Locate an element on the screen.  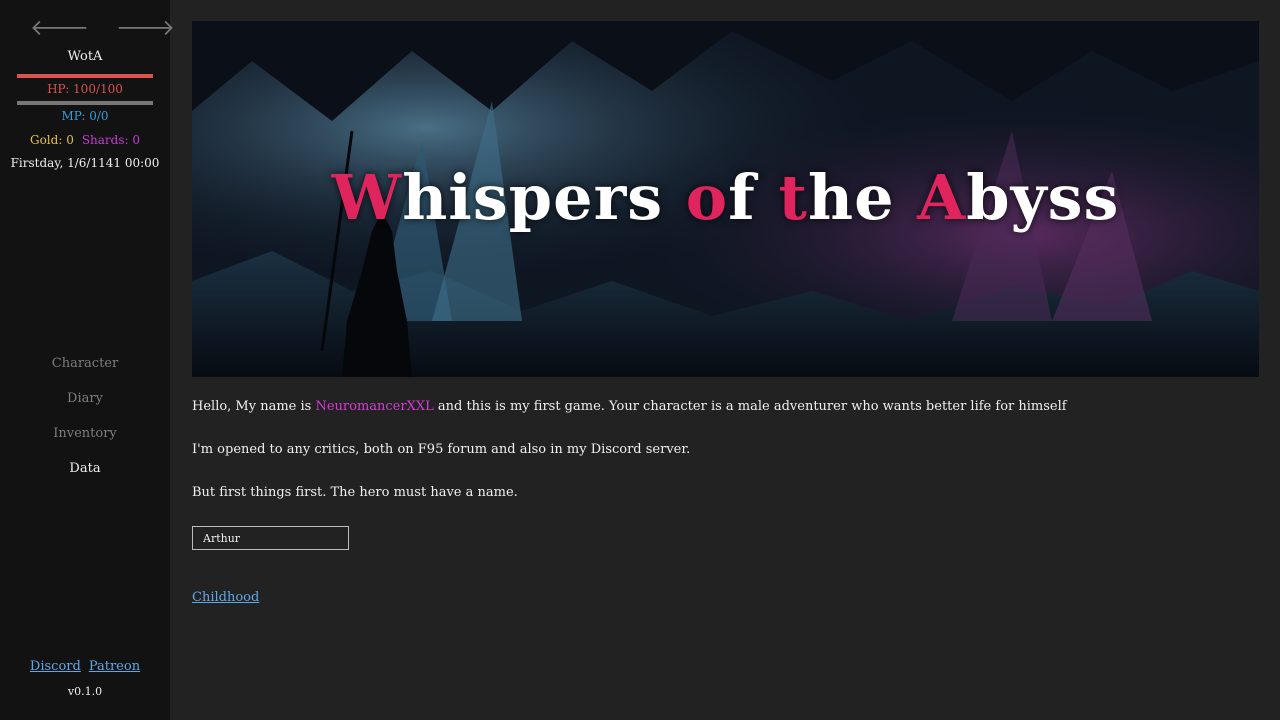
history-nav: 🡐 🡒 is located at coordinates (87, 30).